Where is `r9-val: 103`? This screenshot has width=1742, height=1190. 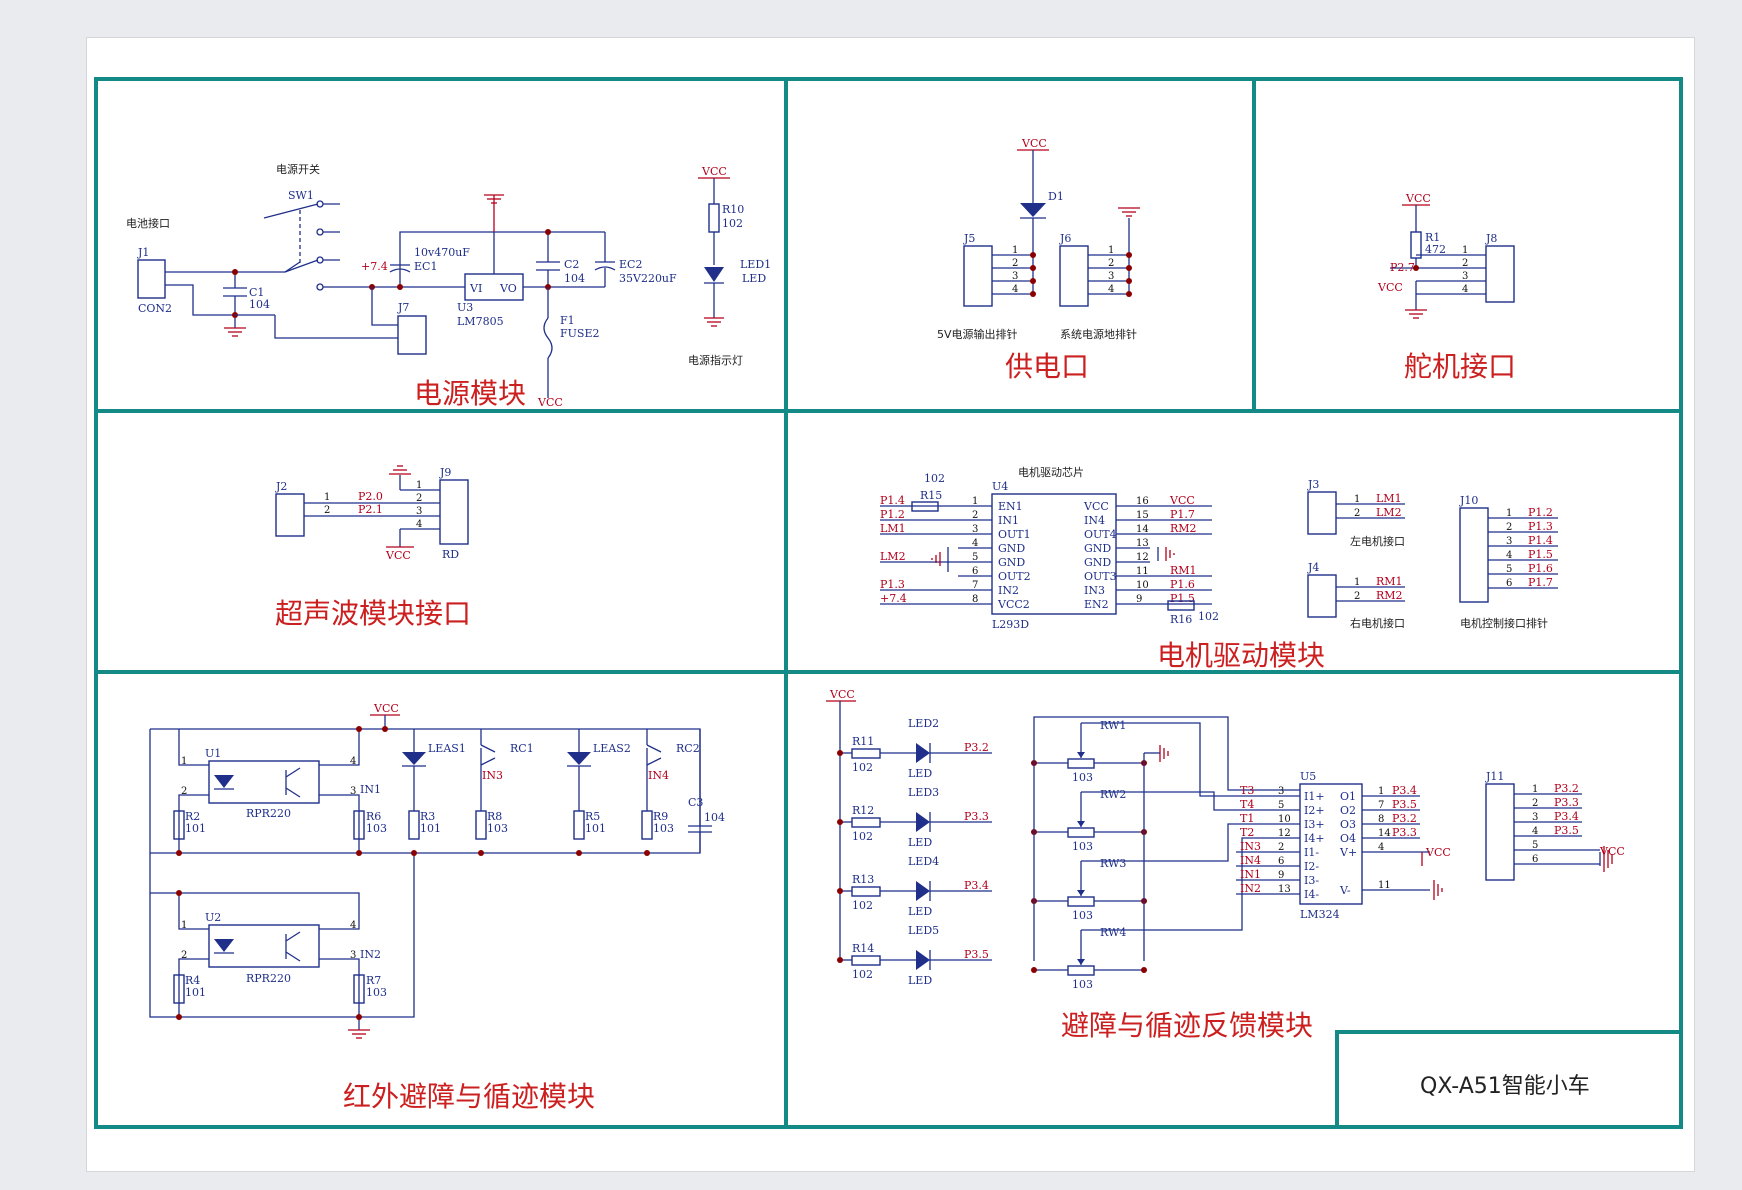 r9-val: 103 is located at coordinates (663, 828).